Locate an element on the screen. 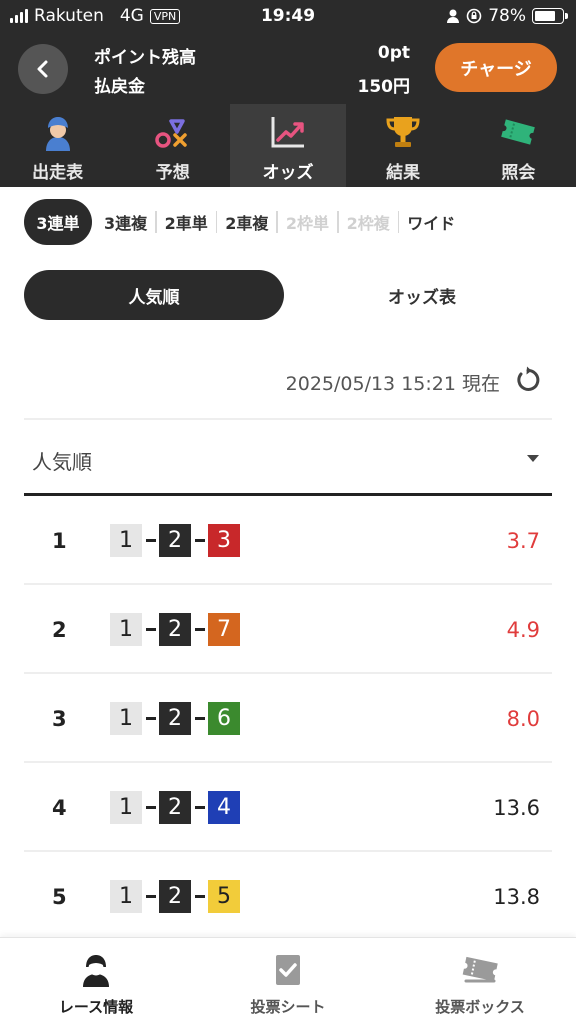  nav-tab-results: 結果 is located at coordinates (403, 145).